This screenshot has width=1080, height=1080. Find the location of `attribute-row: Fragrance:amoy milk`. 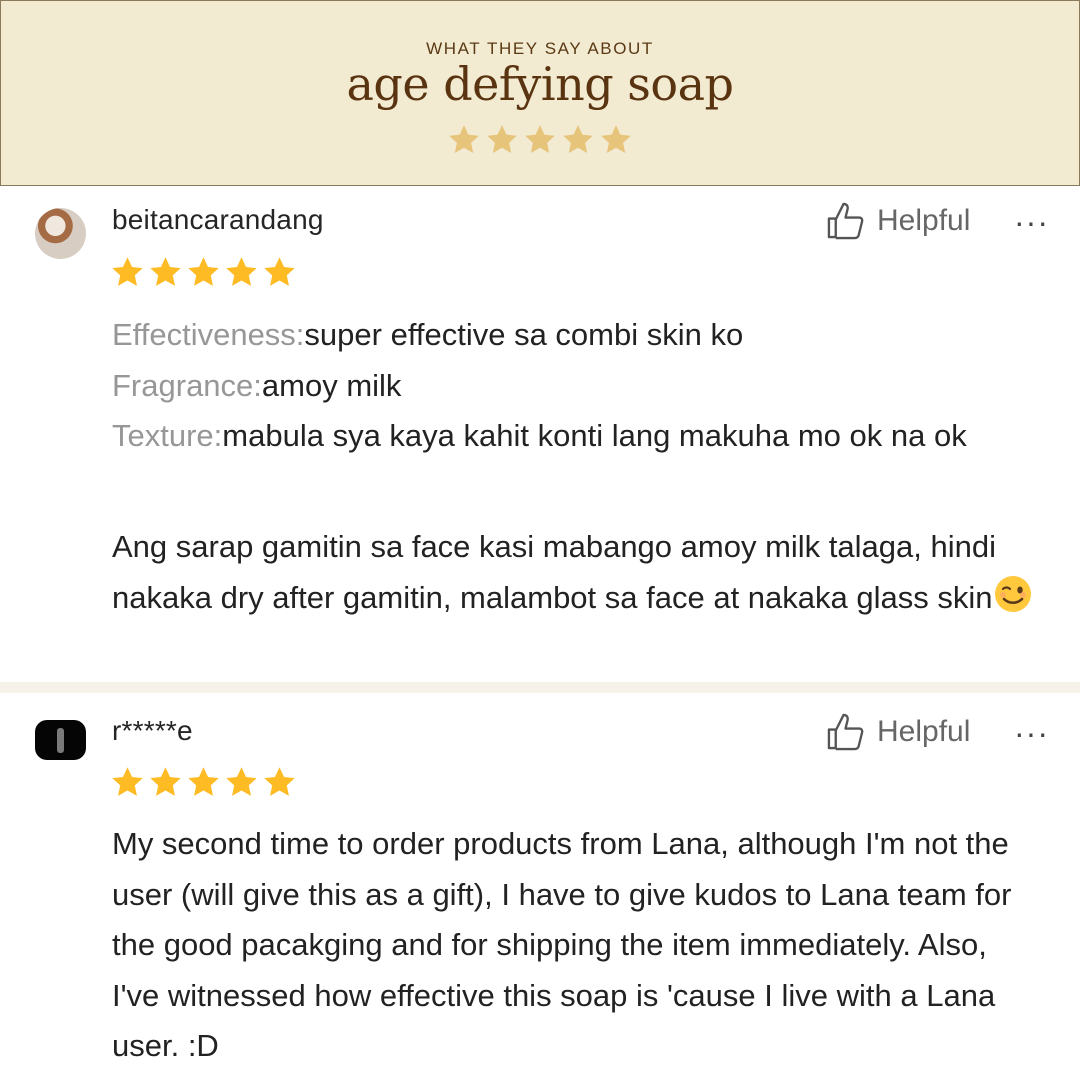

attribute-row: Fragrance:amoy milk is located at coordinates (577, 386).